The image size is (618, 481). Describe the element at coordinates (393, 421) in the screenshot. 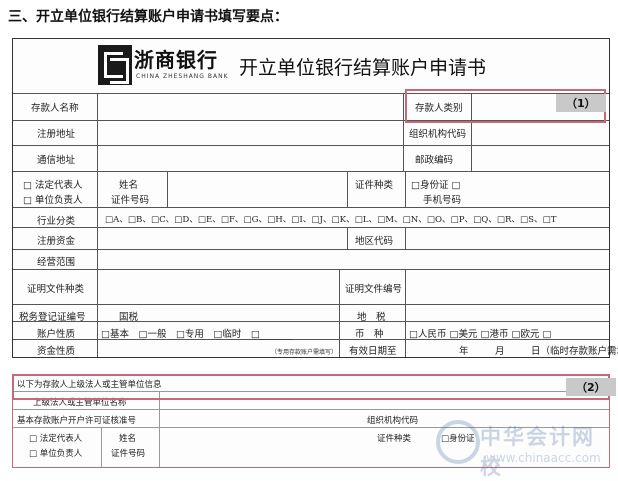

I see `superior-org-code-label: 组织机构代码` at that location.